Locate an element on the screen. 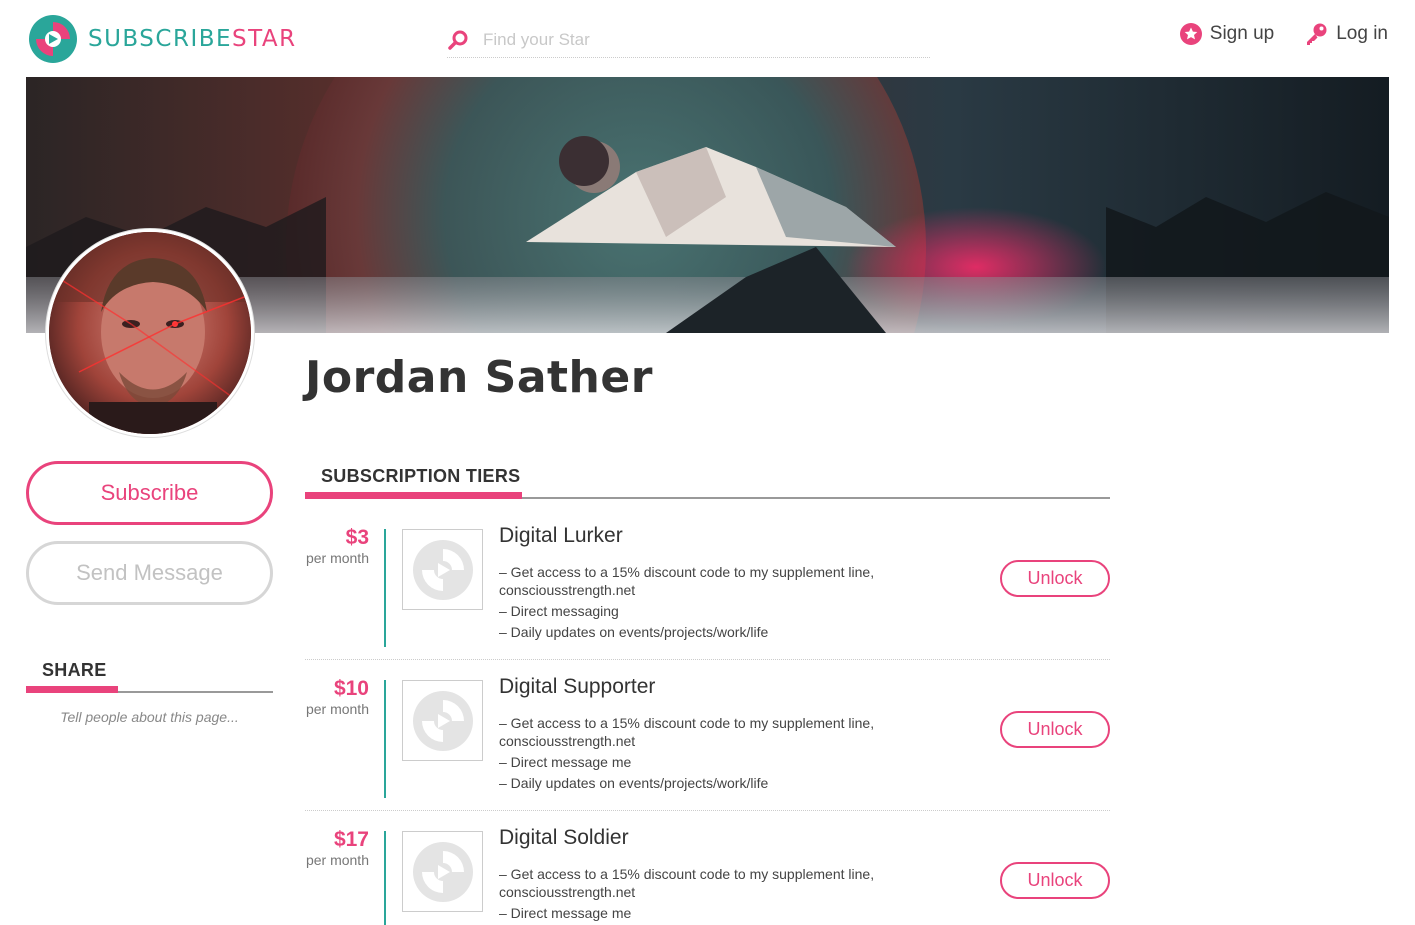 This screenshot has width=1415, height=925. avatar is located at coordinates (150, 333).